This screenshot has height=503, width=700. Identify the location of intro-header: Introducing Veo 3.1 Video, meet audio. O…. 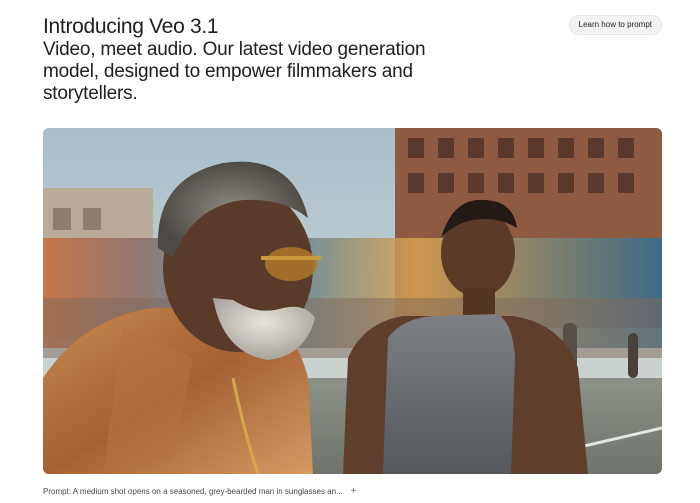
(263, 59).